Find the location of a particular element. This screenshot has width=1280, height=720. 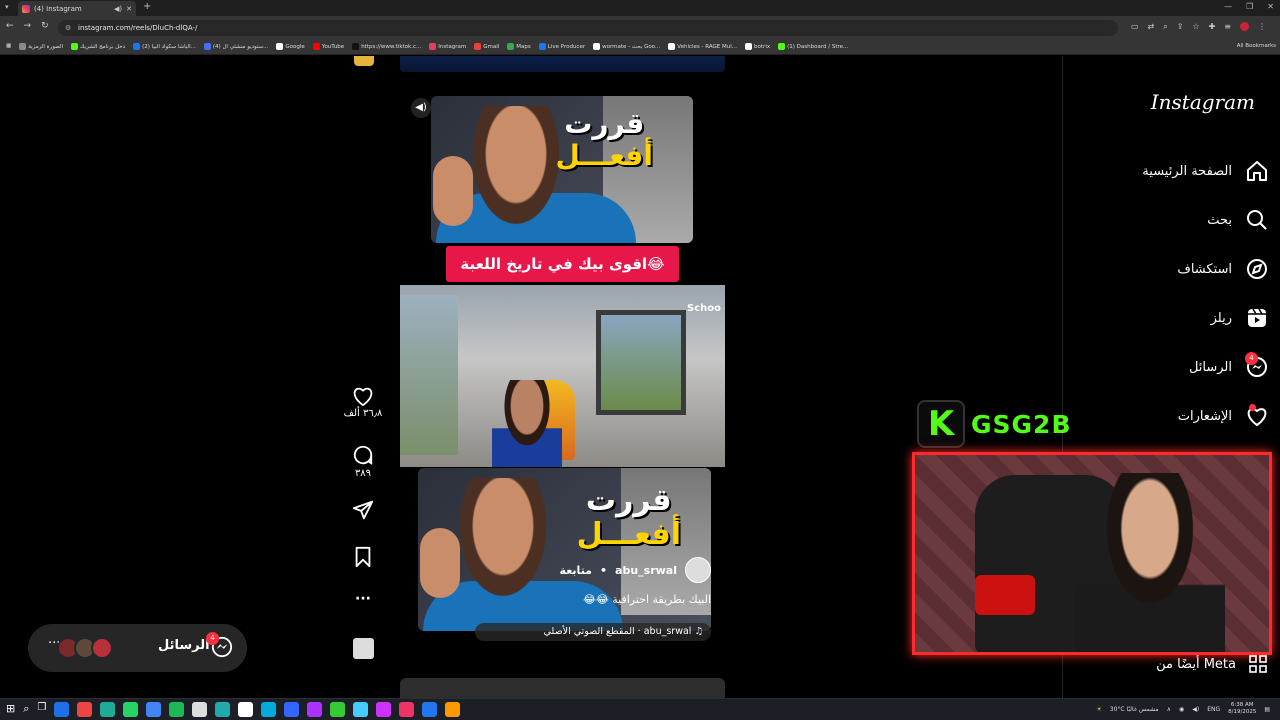

forward-icon: → is located at coordinates (28, 26).